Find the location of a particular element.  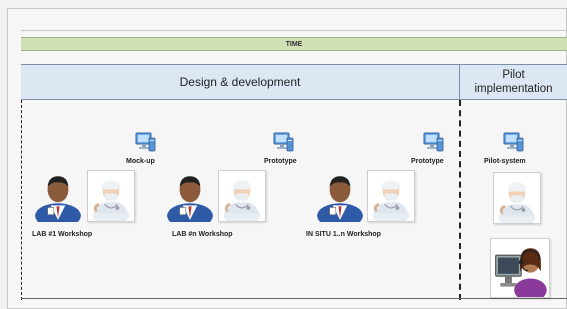

phase-design-development: Design & development is located at coordinates (240, 82).